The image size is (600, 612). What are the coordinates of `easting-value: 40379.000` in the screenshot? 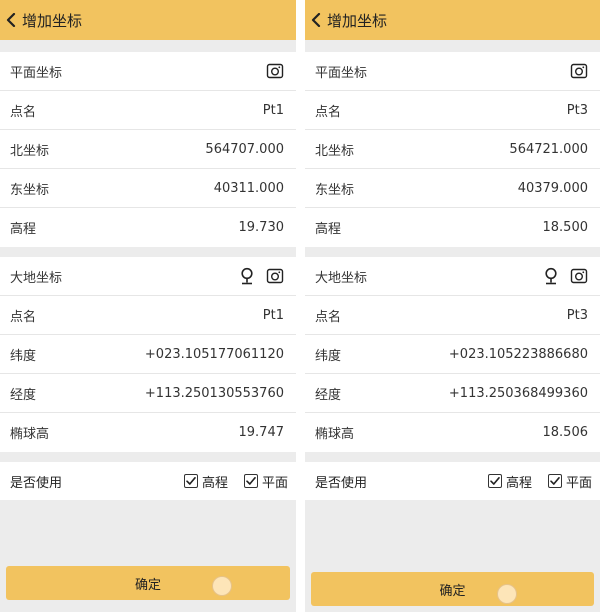 It's located at (552, 188).